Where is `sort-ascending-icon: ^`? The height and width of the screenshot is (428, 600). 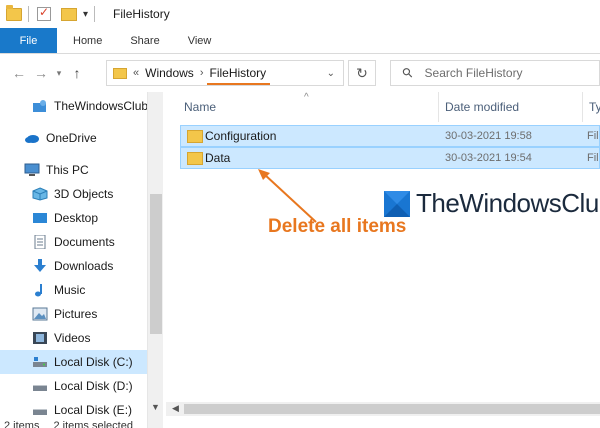
sort-ascending-icon: ^ is located at coordinates (306, 97).